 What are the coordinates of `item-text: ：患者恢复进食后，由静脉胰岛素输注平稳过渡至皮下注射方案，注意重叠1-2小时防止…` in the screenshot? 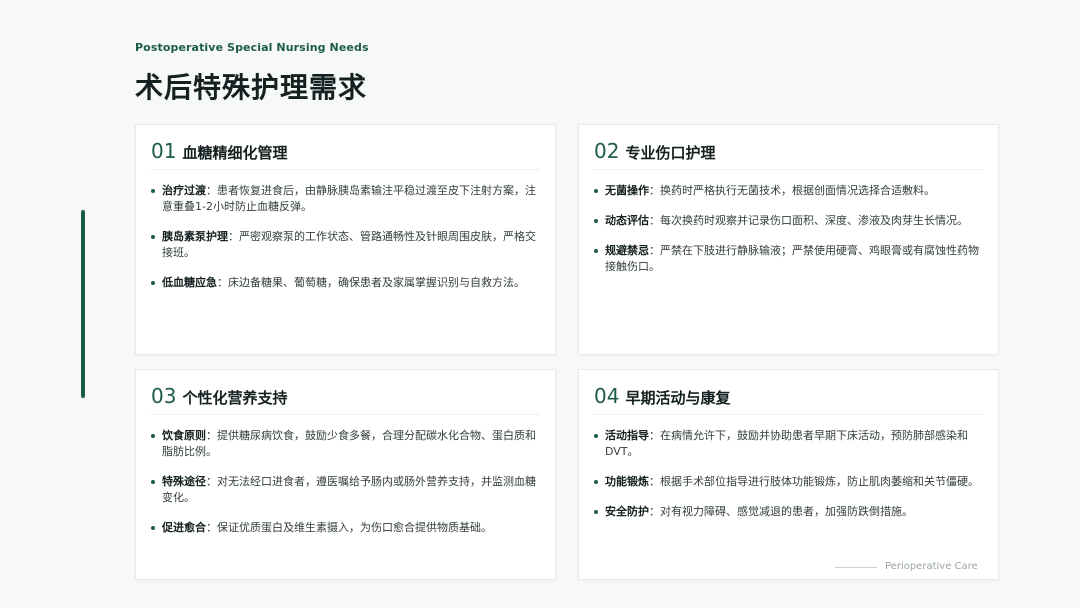 It's located at (349, 198).